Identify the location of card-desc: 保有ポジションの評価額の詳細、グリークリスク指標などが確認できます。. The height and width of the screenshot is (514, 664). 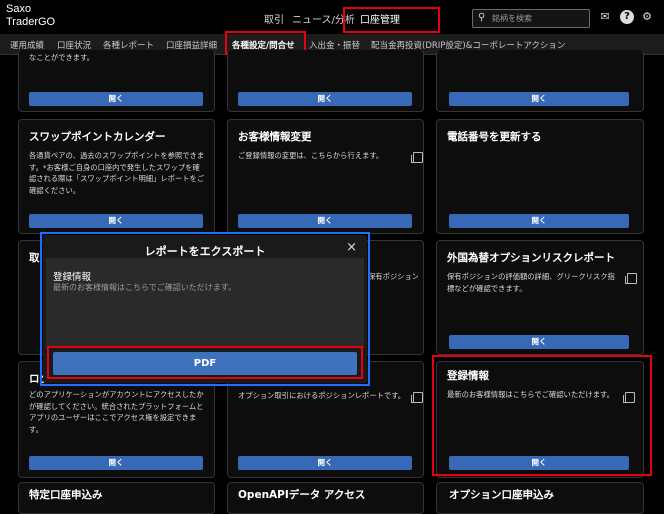
(531, 282).